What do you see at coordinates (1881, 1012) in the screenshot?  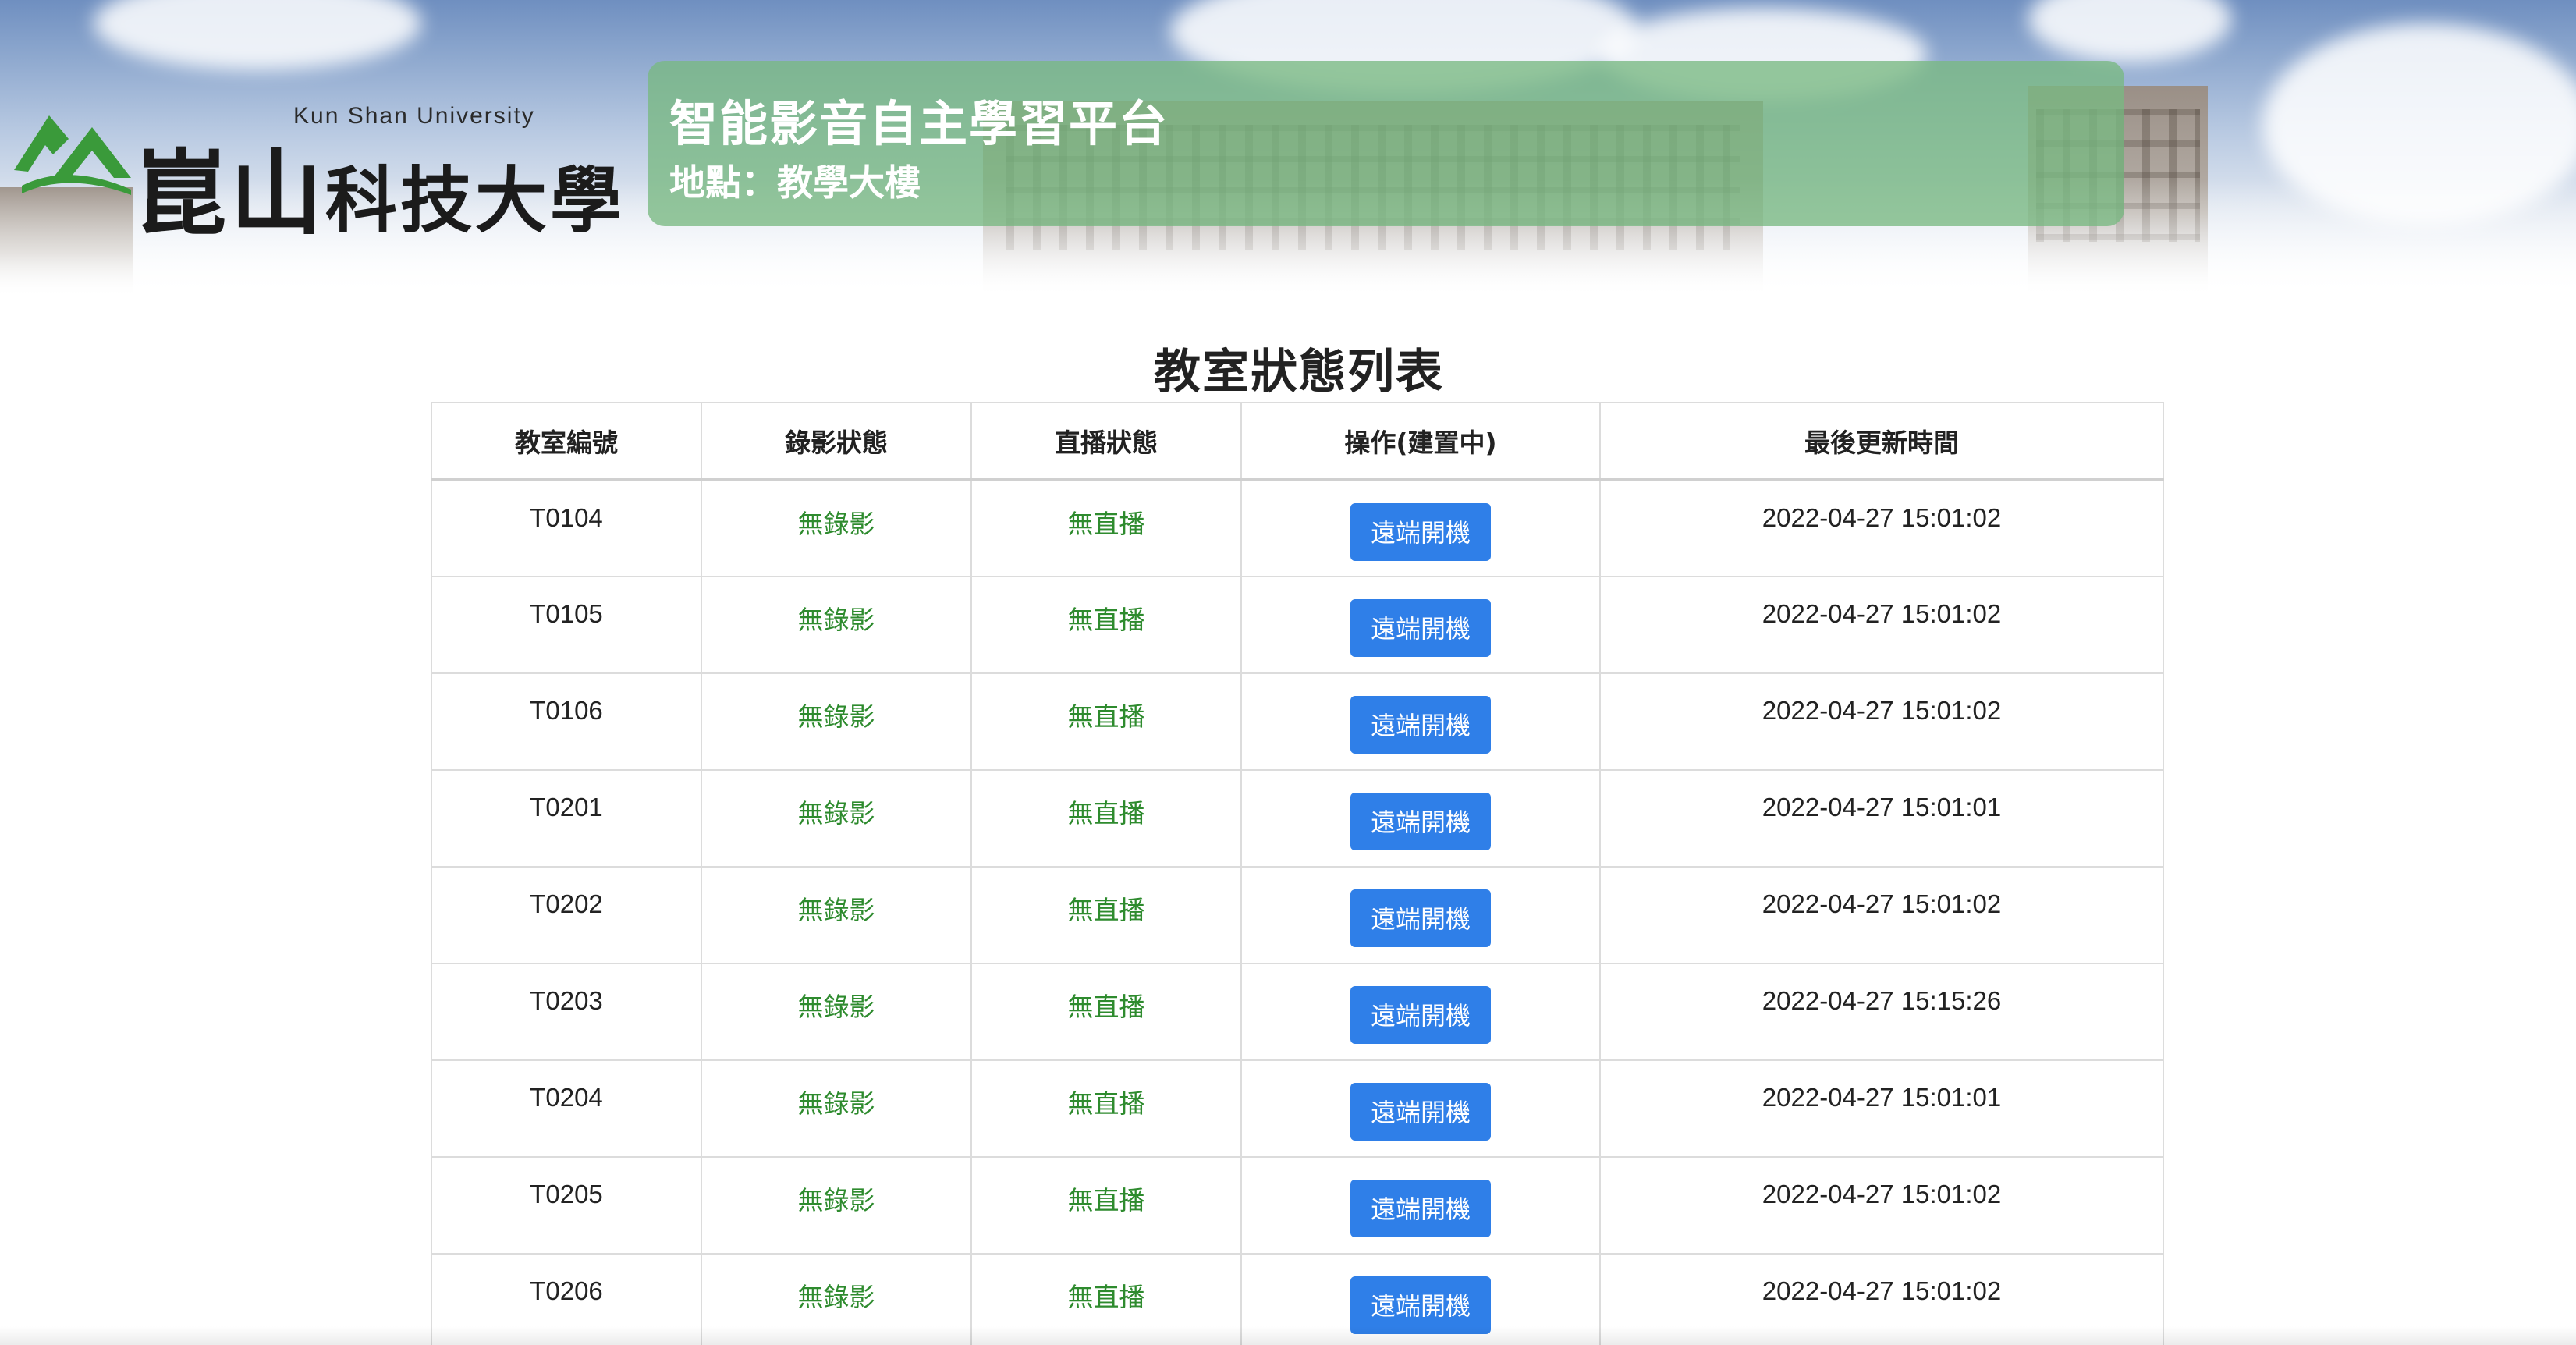 I see `last-updated: 2022-04-27 15:15:26` at bounding box center [1881, 1012].